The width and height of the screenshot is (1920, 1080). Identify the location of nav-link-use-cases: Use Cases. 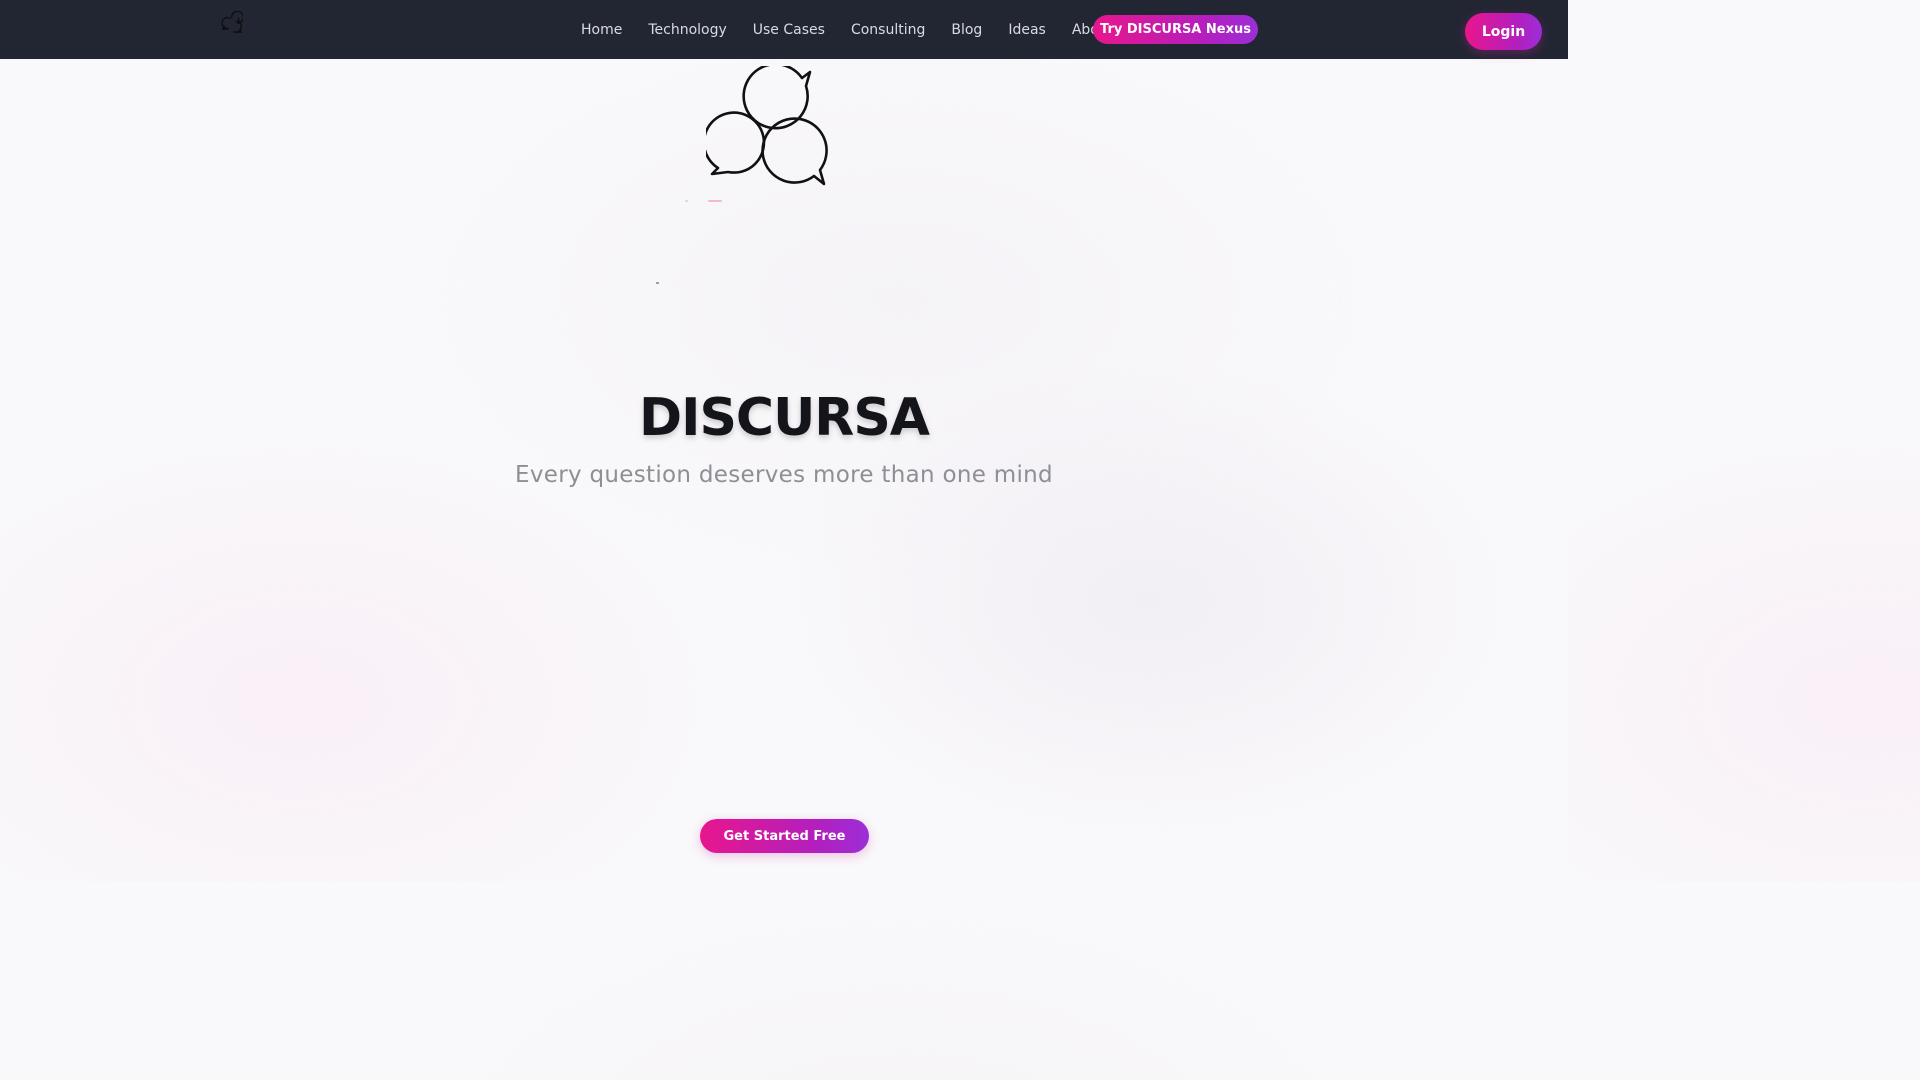
(789, 30).